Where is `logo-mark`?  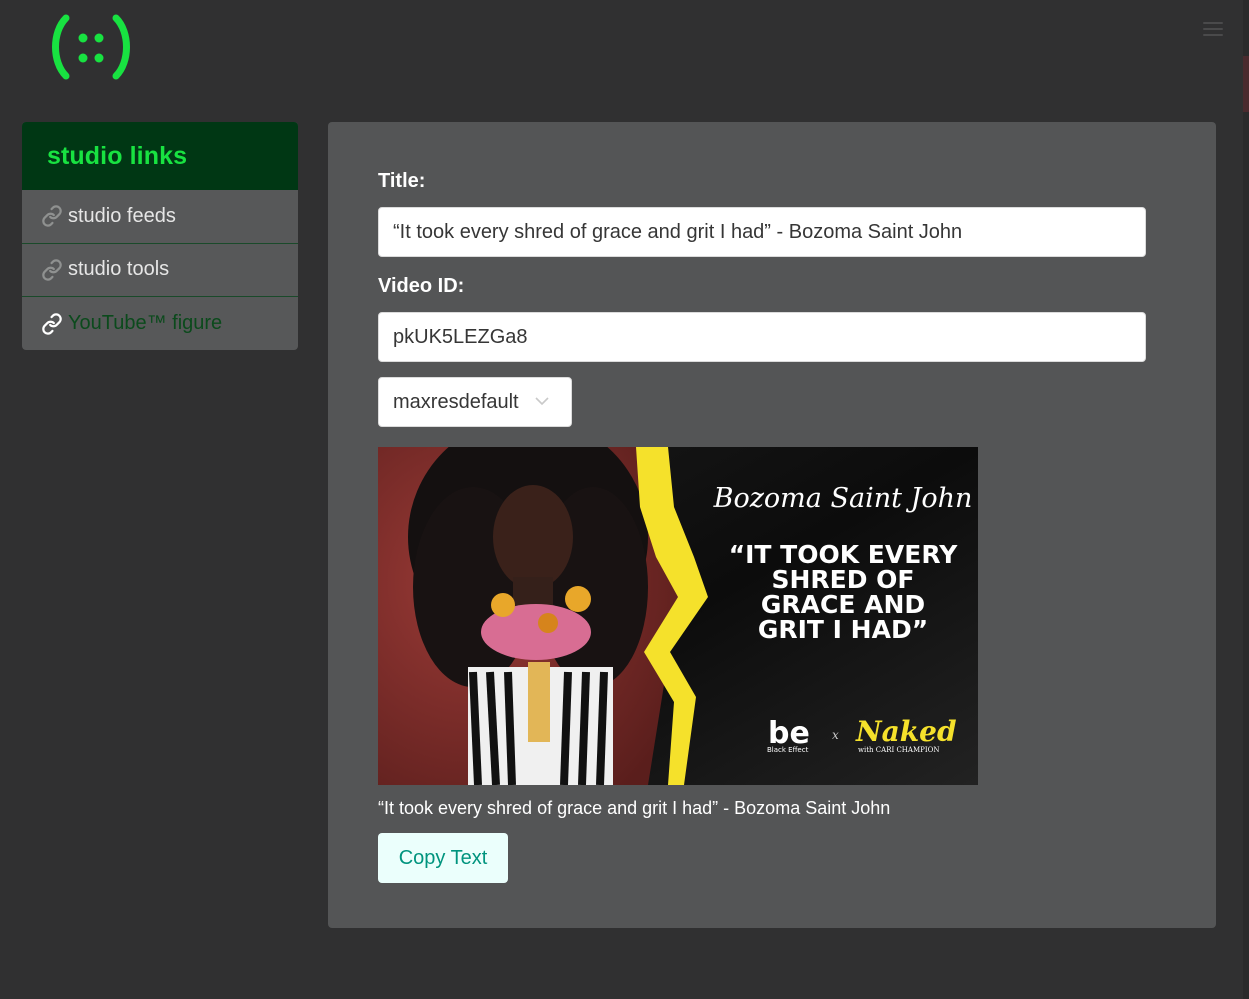
logo-mark is located at coordinates (91, 47).